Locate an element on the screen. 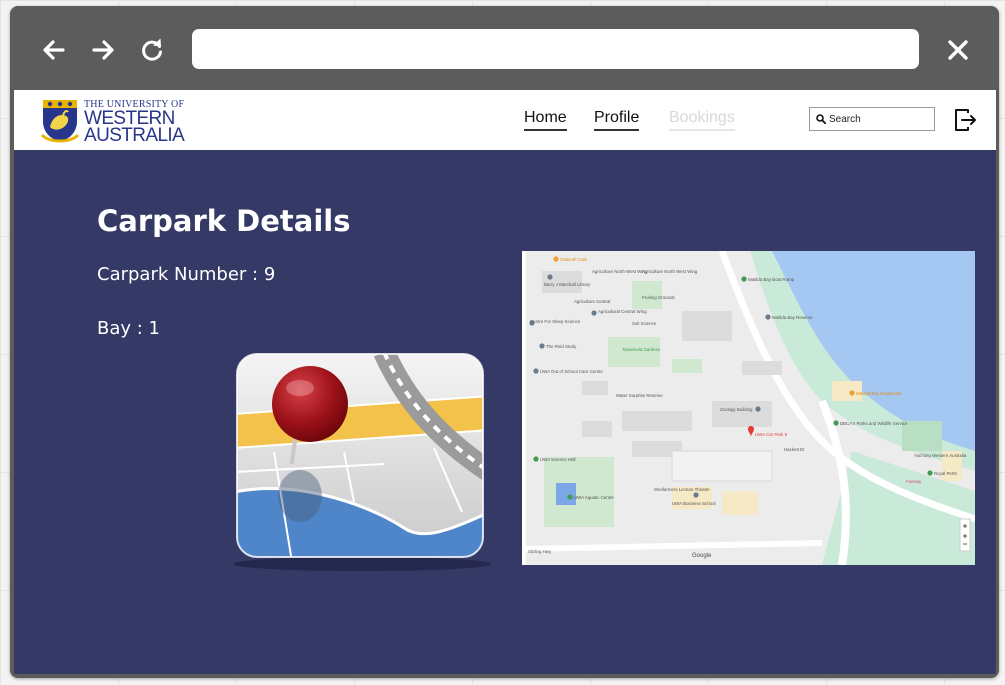 The image size is (1005, 685). map-label-fruiting: Fruiting Grounds is located at coordinates (659, 297).